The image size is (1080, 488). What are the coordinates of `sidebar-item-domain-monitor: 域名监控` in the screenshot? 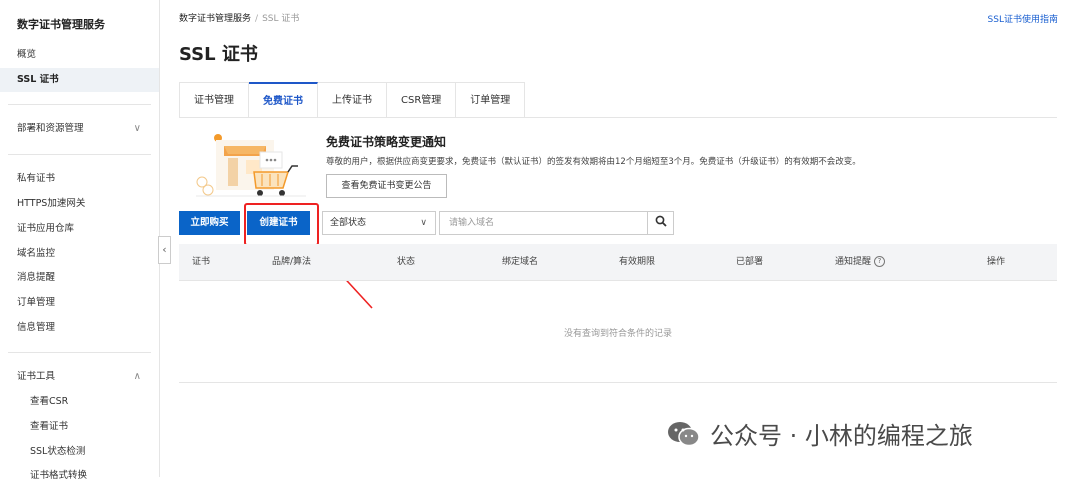 It's located at (79, 254).